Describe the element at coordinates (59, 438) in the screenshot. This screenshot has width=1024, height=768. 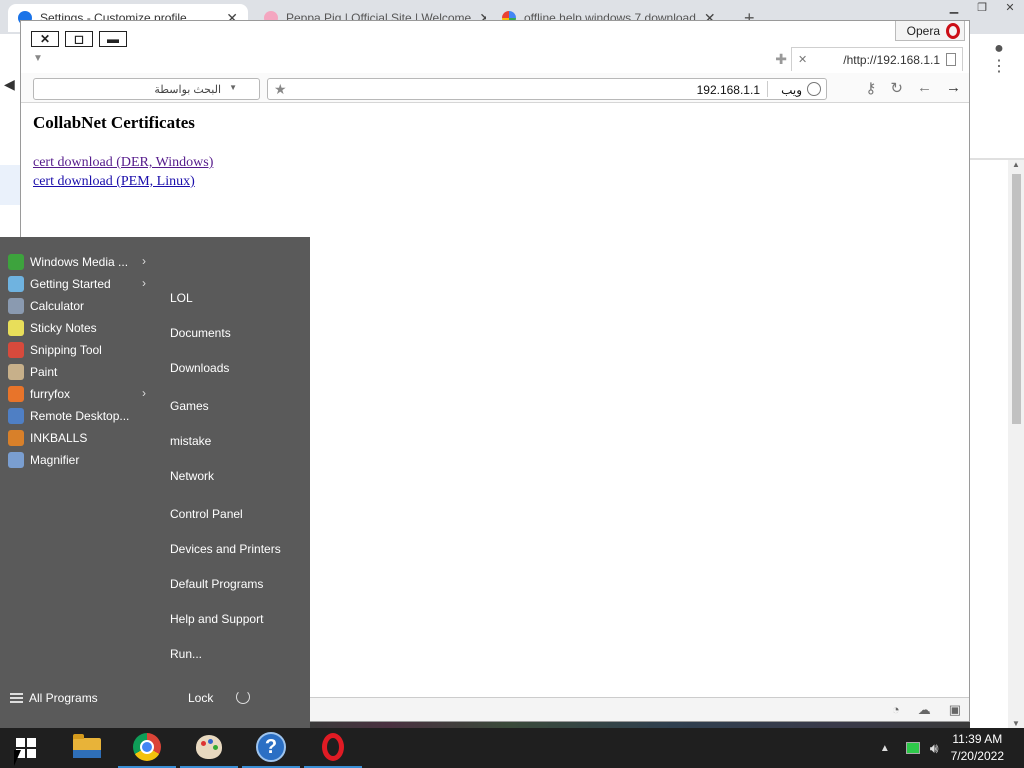
I see `start-program-label: INKBALLS` at that location.